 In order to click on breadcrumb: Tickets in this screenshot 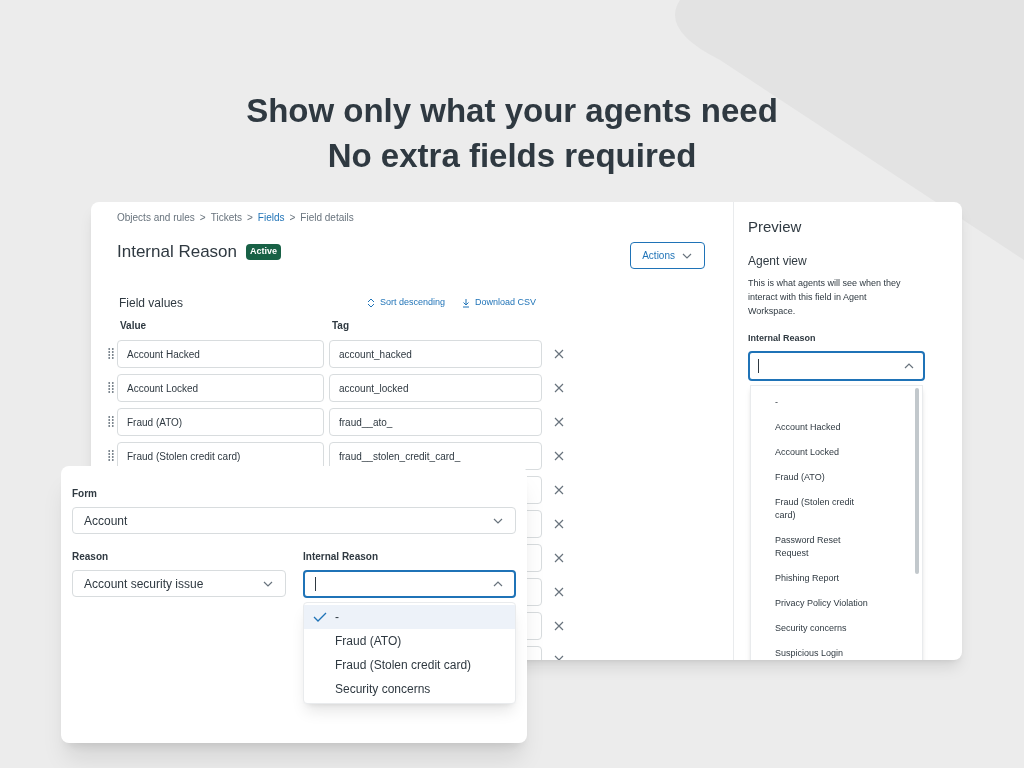, I will do `click(226, 218)`.